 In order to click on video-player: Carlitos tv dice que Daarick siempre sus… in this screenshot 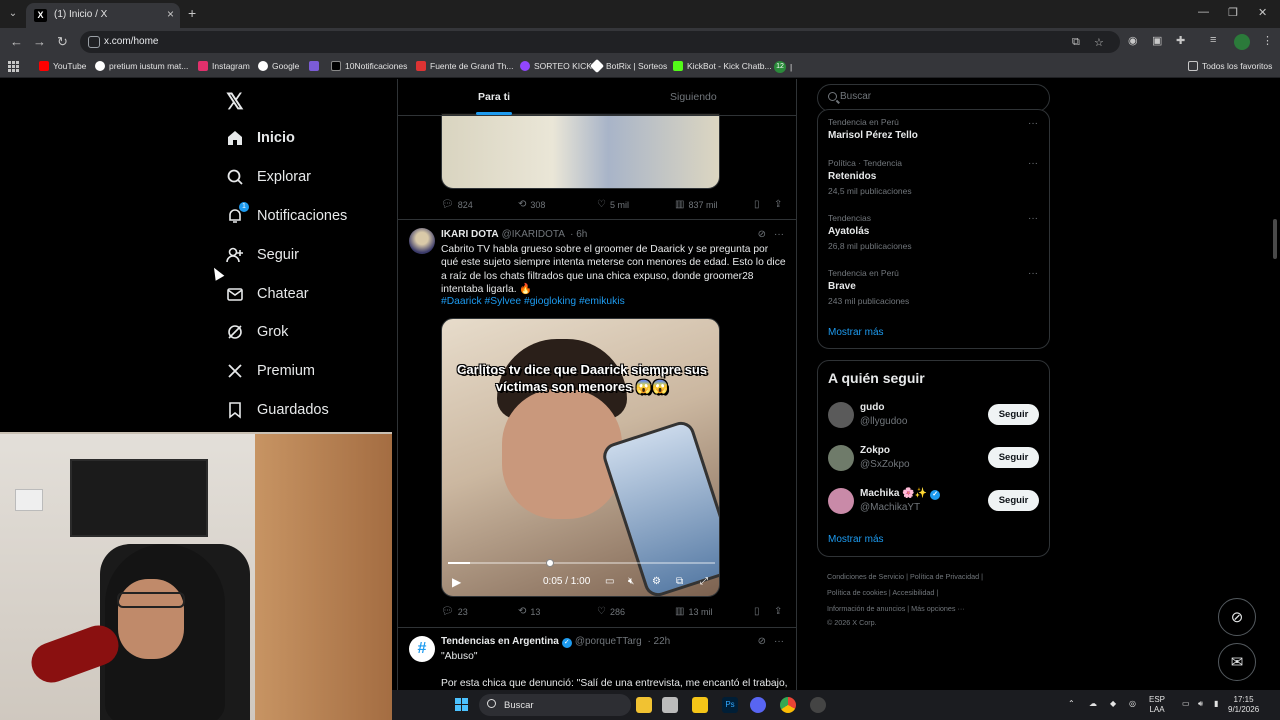, I will do `click(580, 457)`.